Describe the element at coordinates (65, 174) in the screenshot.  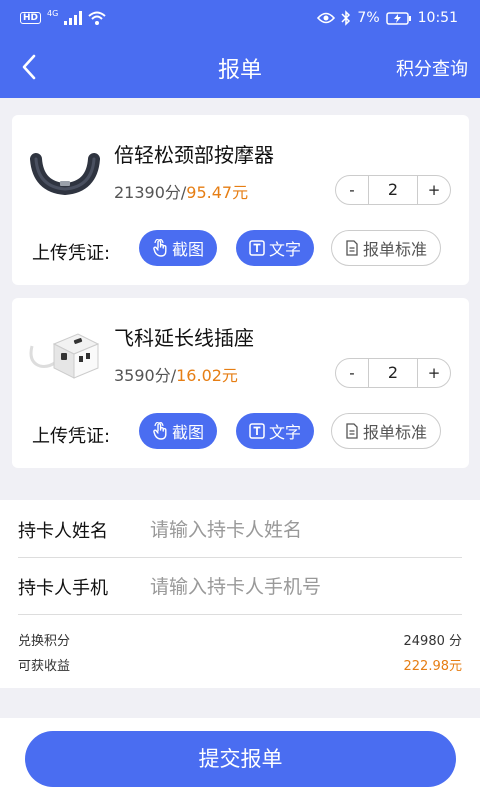
I see `neck-massager-image` at that location.